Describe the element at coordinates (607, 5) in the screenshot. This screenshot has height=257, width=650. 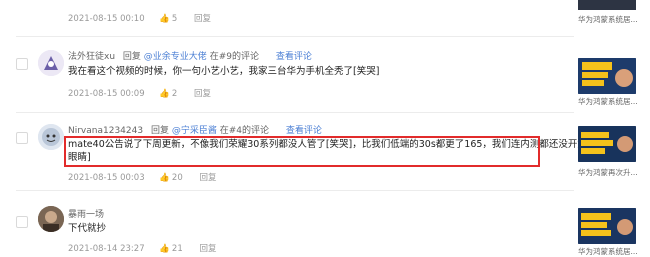
I see `thumbnail-top-partial` at that location.